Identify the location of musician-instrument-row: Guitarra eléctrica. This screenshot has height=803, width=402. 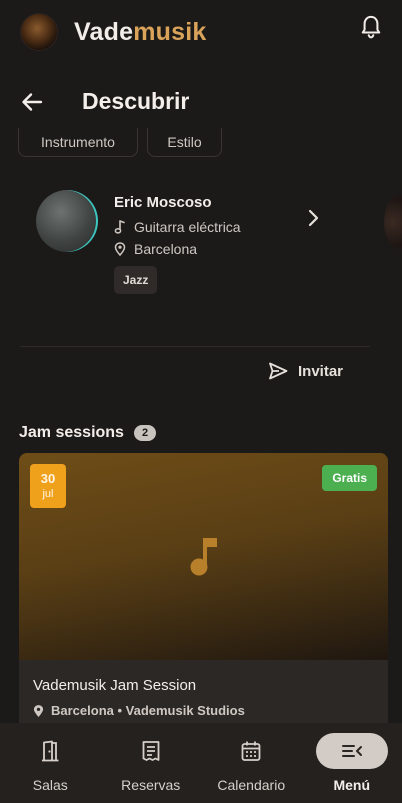
(177, 227).